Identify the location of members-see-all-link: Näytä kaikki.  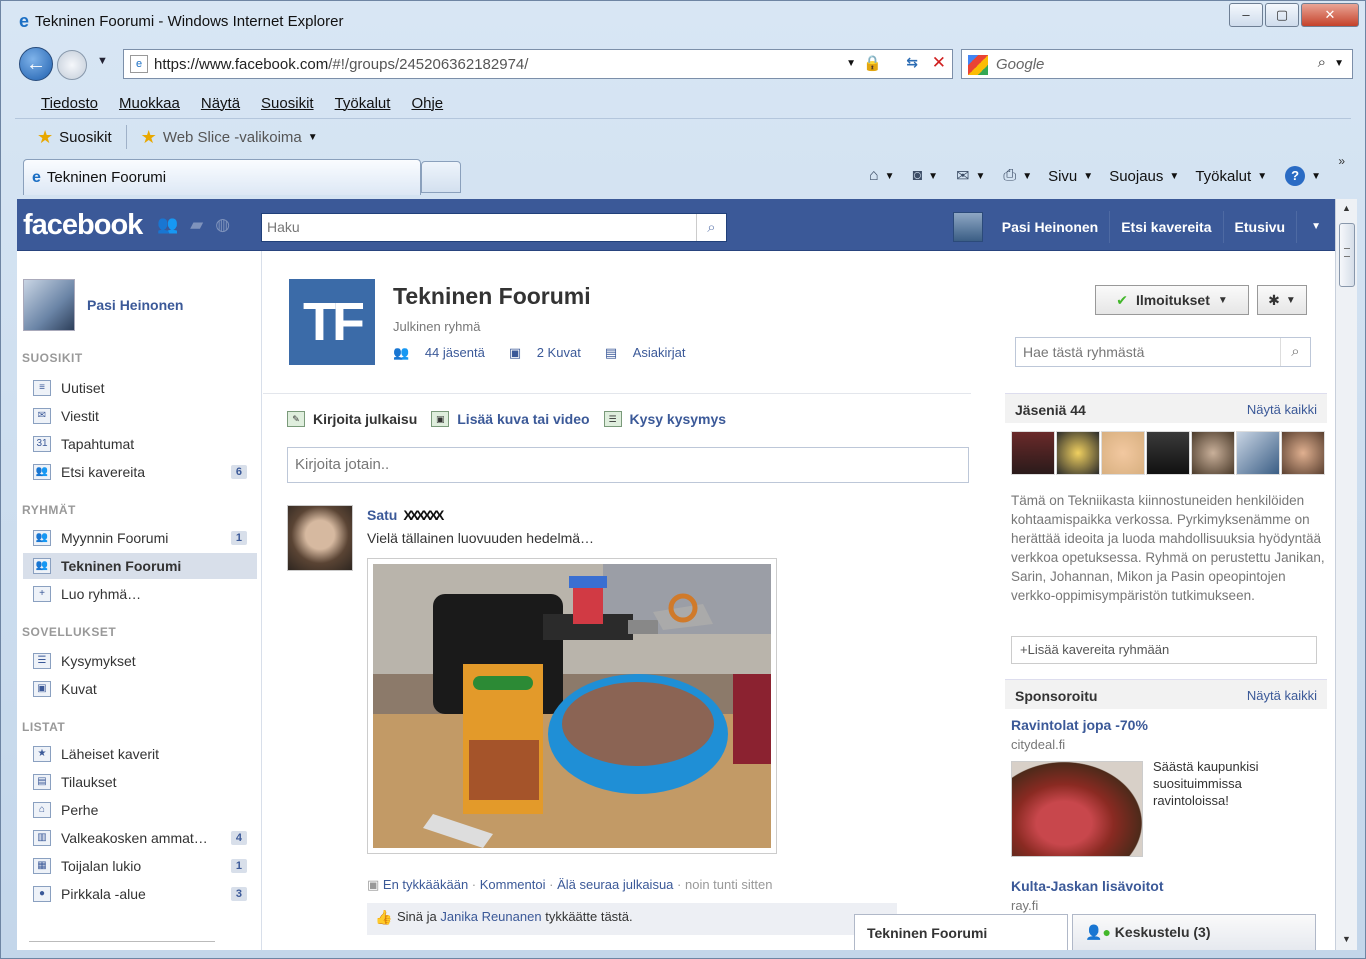
(1282, 409).